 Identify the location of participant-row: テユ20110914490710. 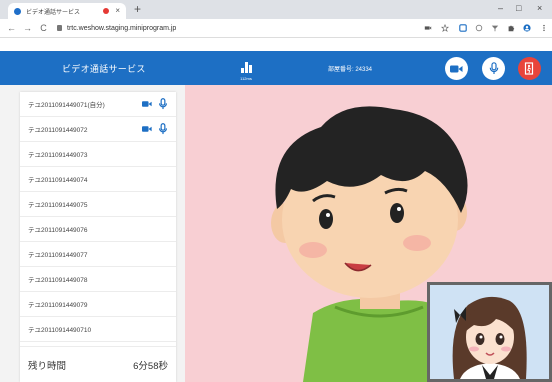
(98, 329).